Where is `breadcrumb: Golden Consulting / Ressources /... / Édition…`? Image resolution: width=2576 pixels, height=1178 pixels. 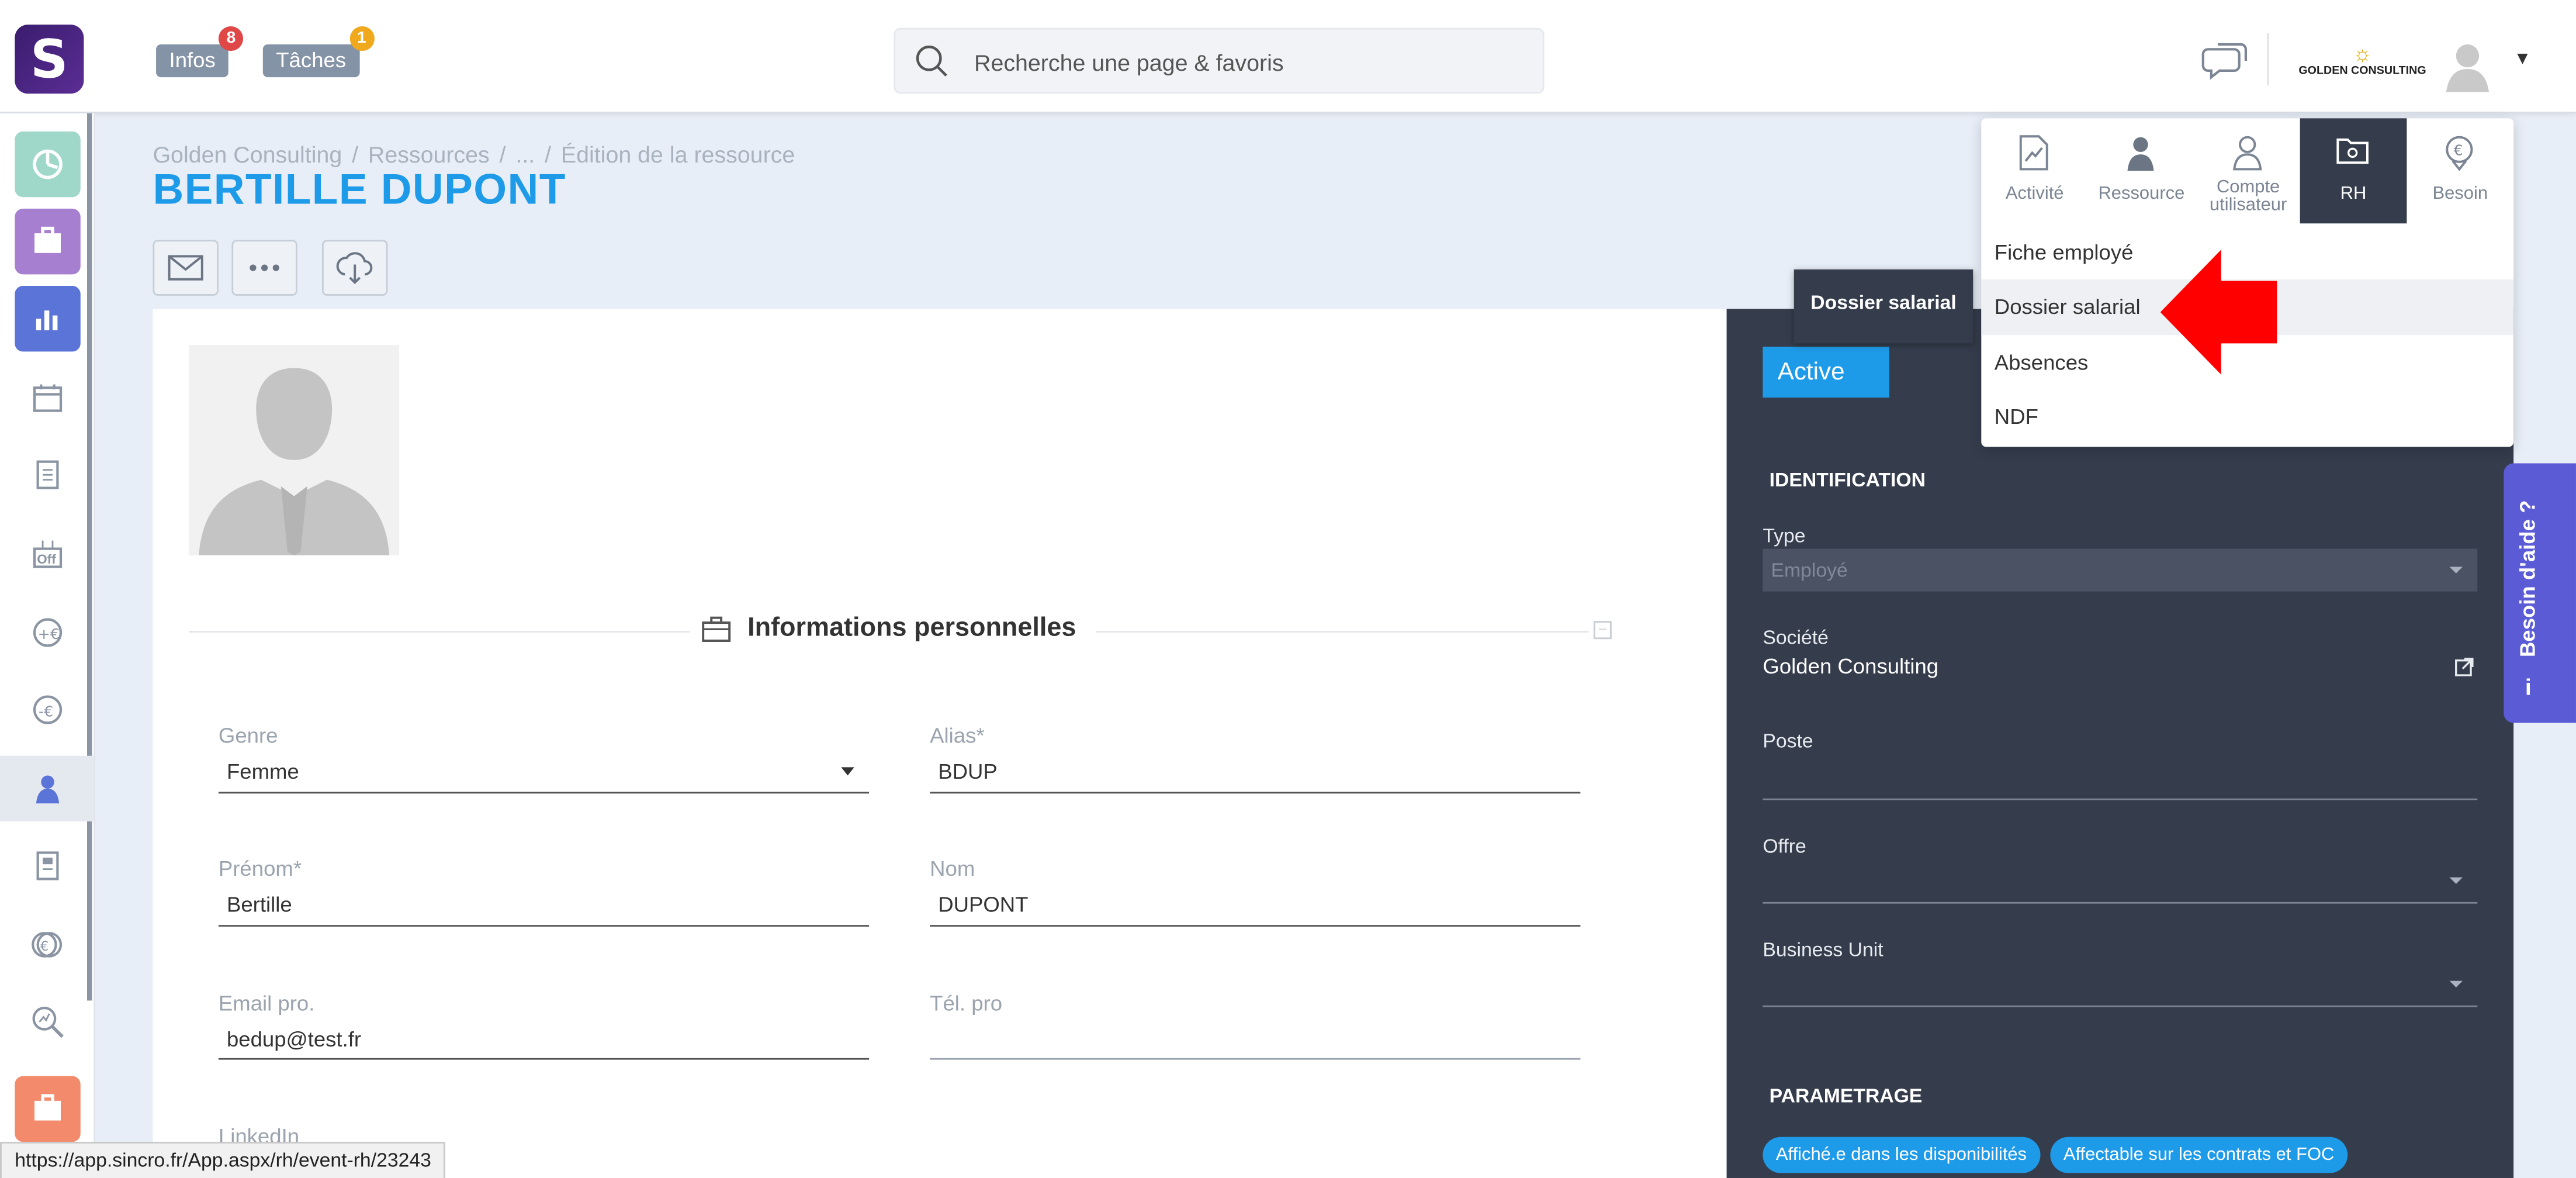
breadcrumb: Golden Consulting / Ressources /... / Édition… is located at coordinates (474, 155).